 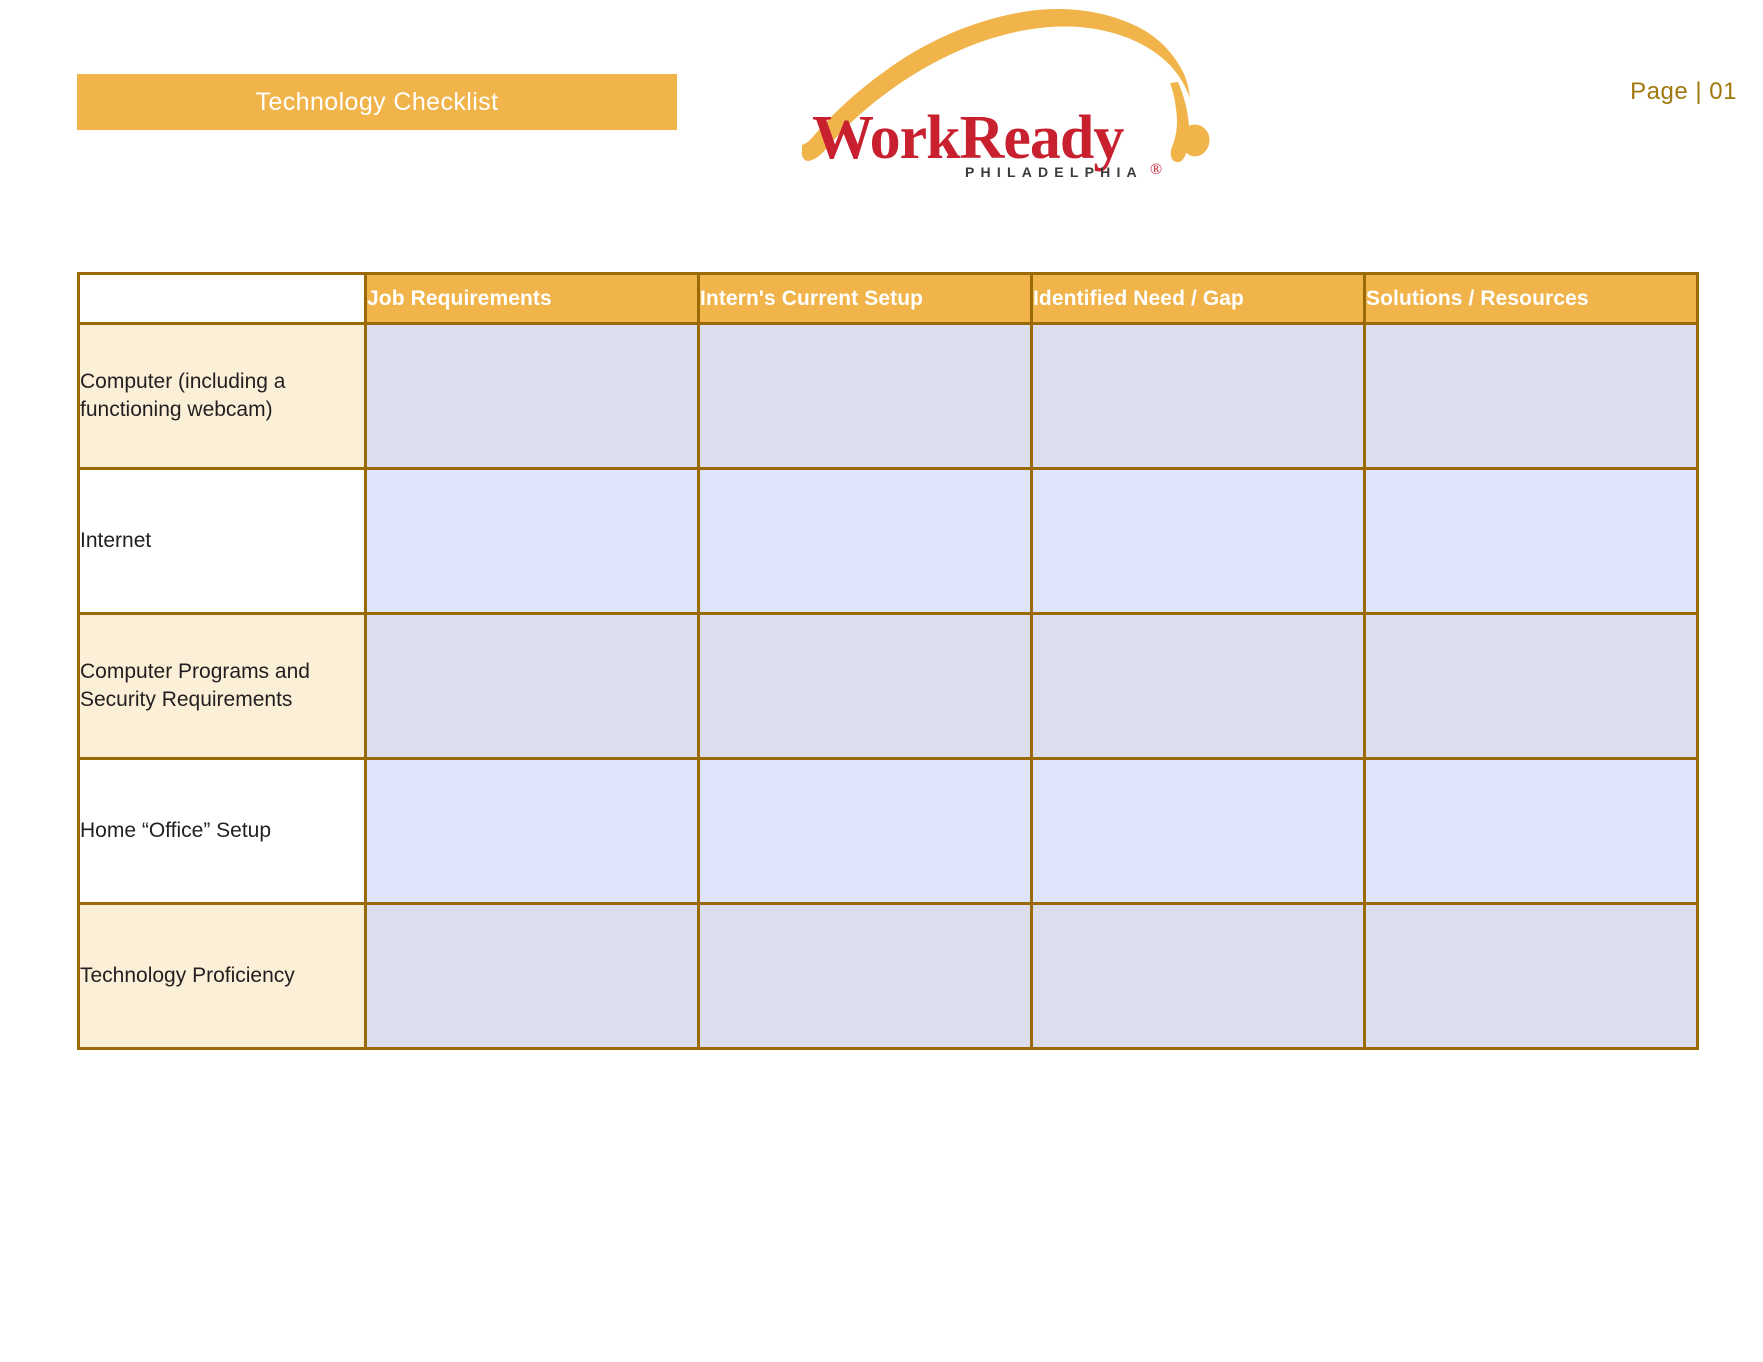 I want to click on cell-computer-current-setup, so click(x=865, y=396).